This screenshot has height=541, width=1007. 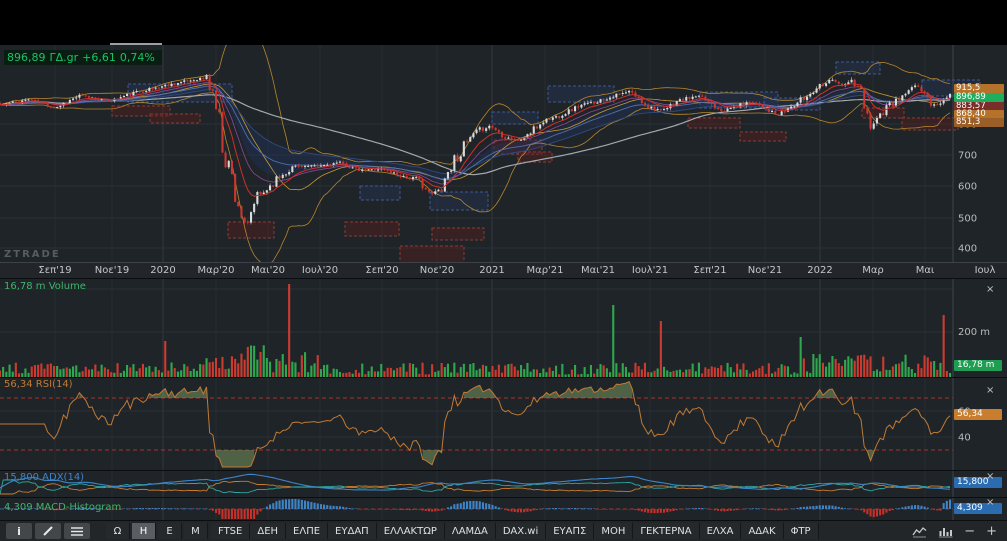 What do you see at coordinates (157, 531) in the screenshot?
I see `interval-group: ΩΗΕΜ` at bounding box center [157, 531].